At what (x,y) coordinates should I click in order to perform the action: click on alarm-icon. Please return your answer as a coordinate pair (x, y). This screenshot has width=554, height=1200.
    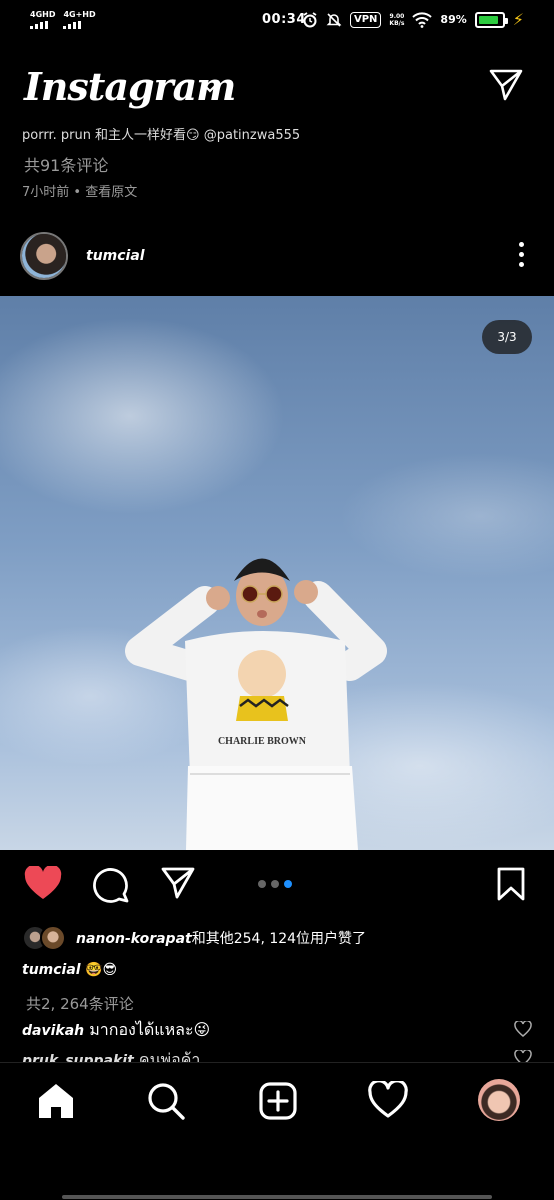
    Looking at the image, I should click on (310, 19).